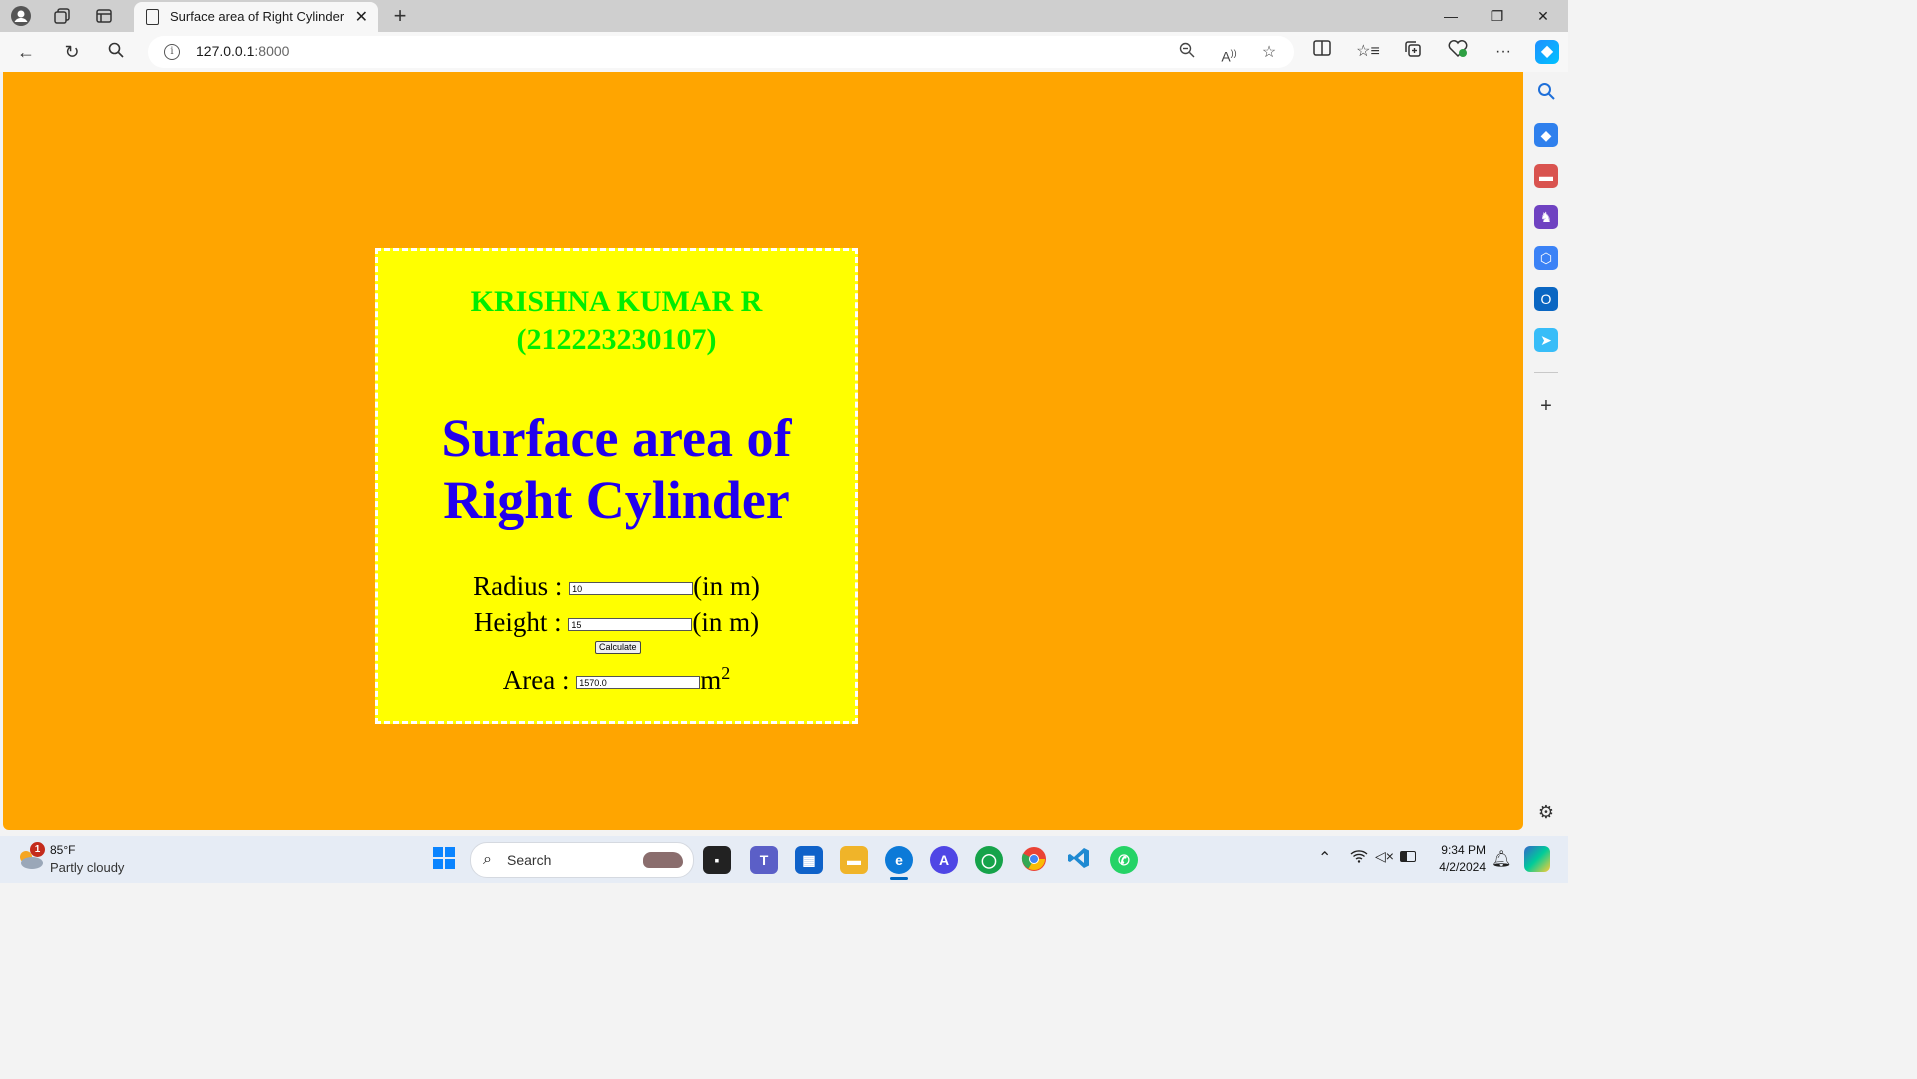 This screenshot has height=1079, width=1917. Describe the element at coordinates (989, 860) in the screenshot. I see `app-icon-ring: ◯` at that location.